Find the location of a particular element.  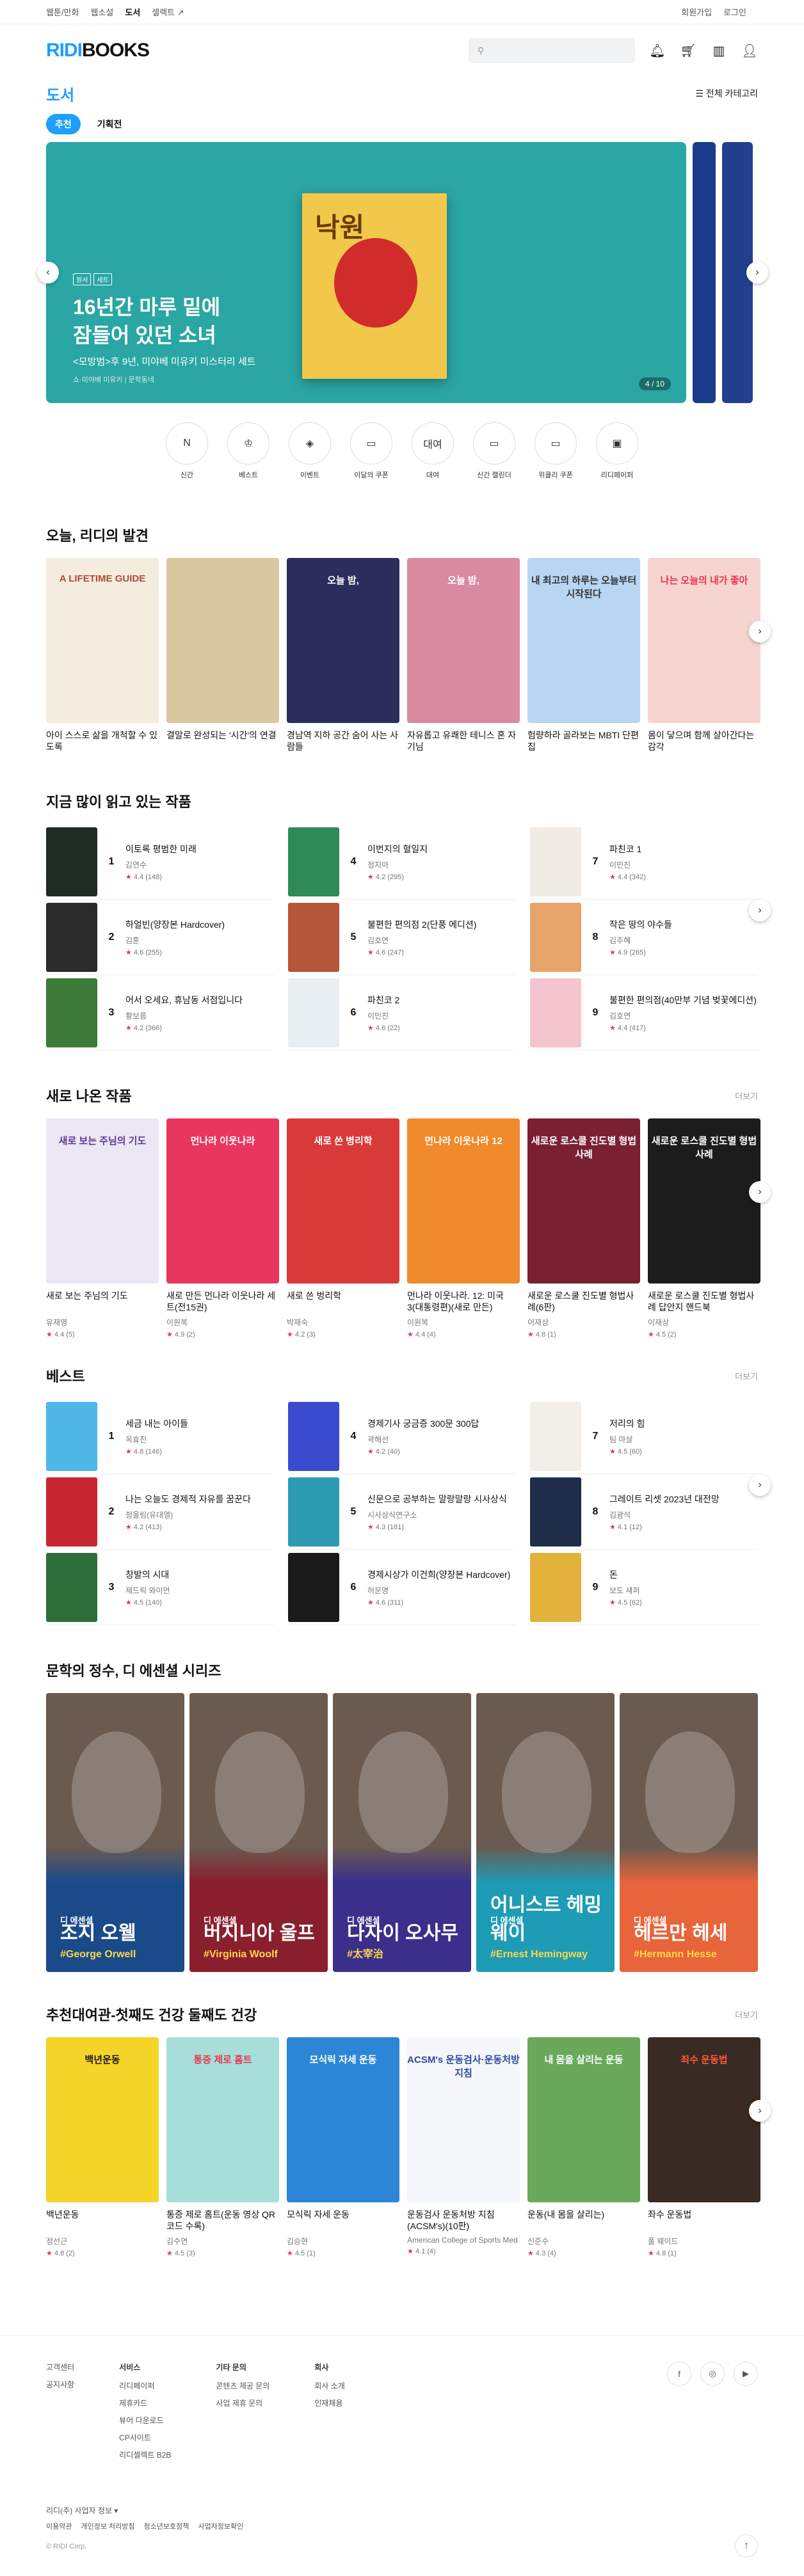

all-categories-button: ☰ 전체 카테고리 is located at coordinates (726, 94).